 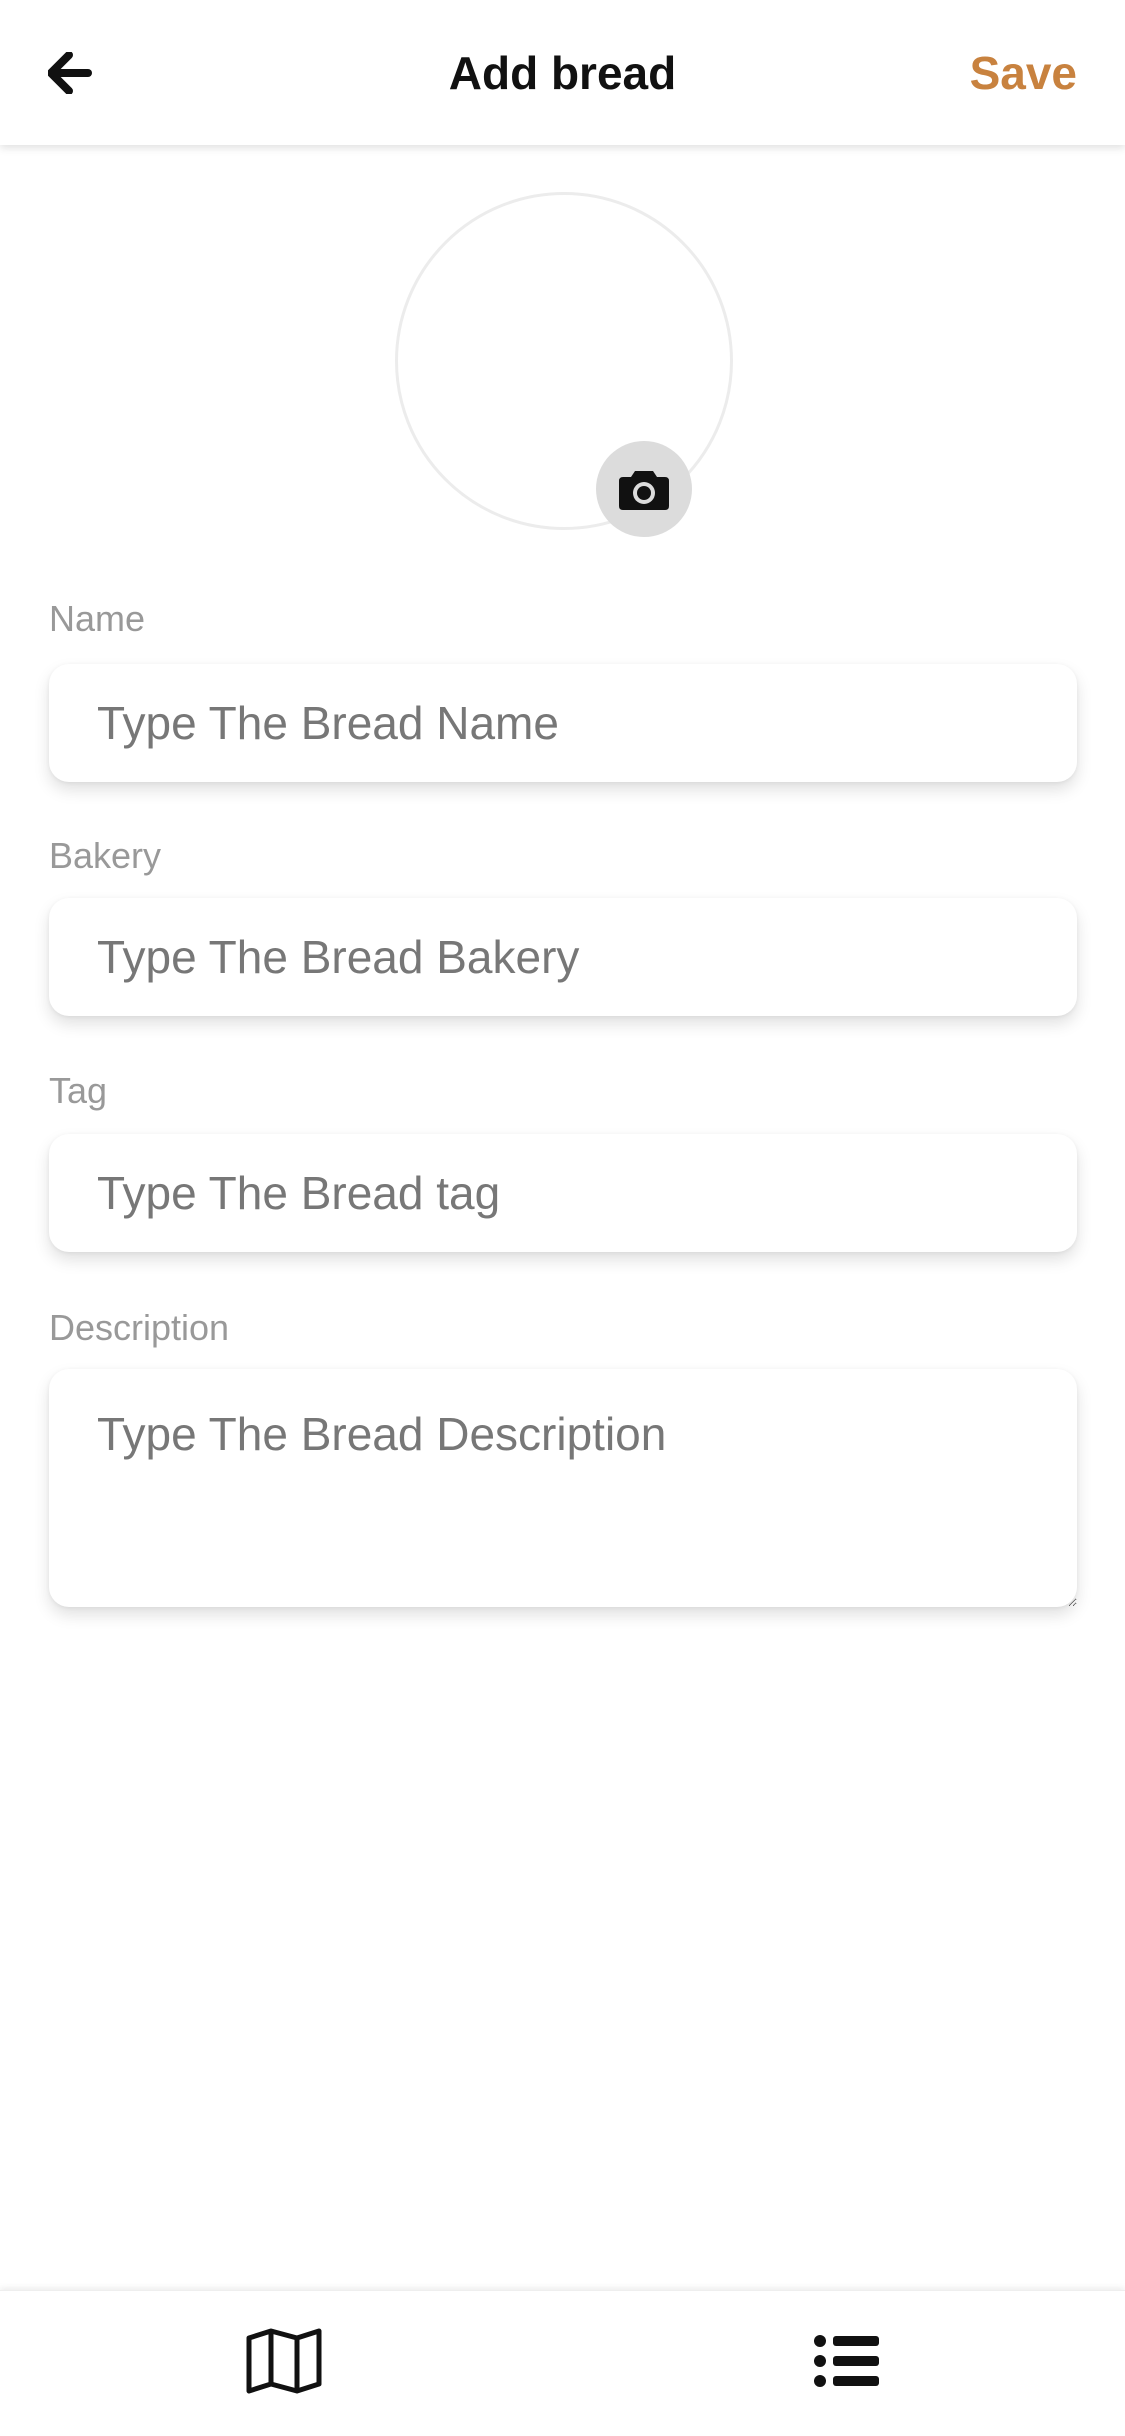 I want to click on top-bar: Add bread Save, so click(x=562, y=72).